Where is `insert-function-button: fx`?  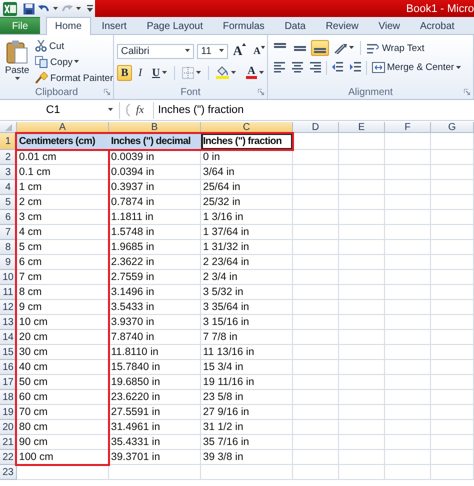
insert-function-button: fx is located at coordinates (140, 110).